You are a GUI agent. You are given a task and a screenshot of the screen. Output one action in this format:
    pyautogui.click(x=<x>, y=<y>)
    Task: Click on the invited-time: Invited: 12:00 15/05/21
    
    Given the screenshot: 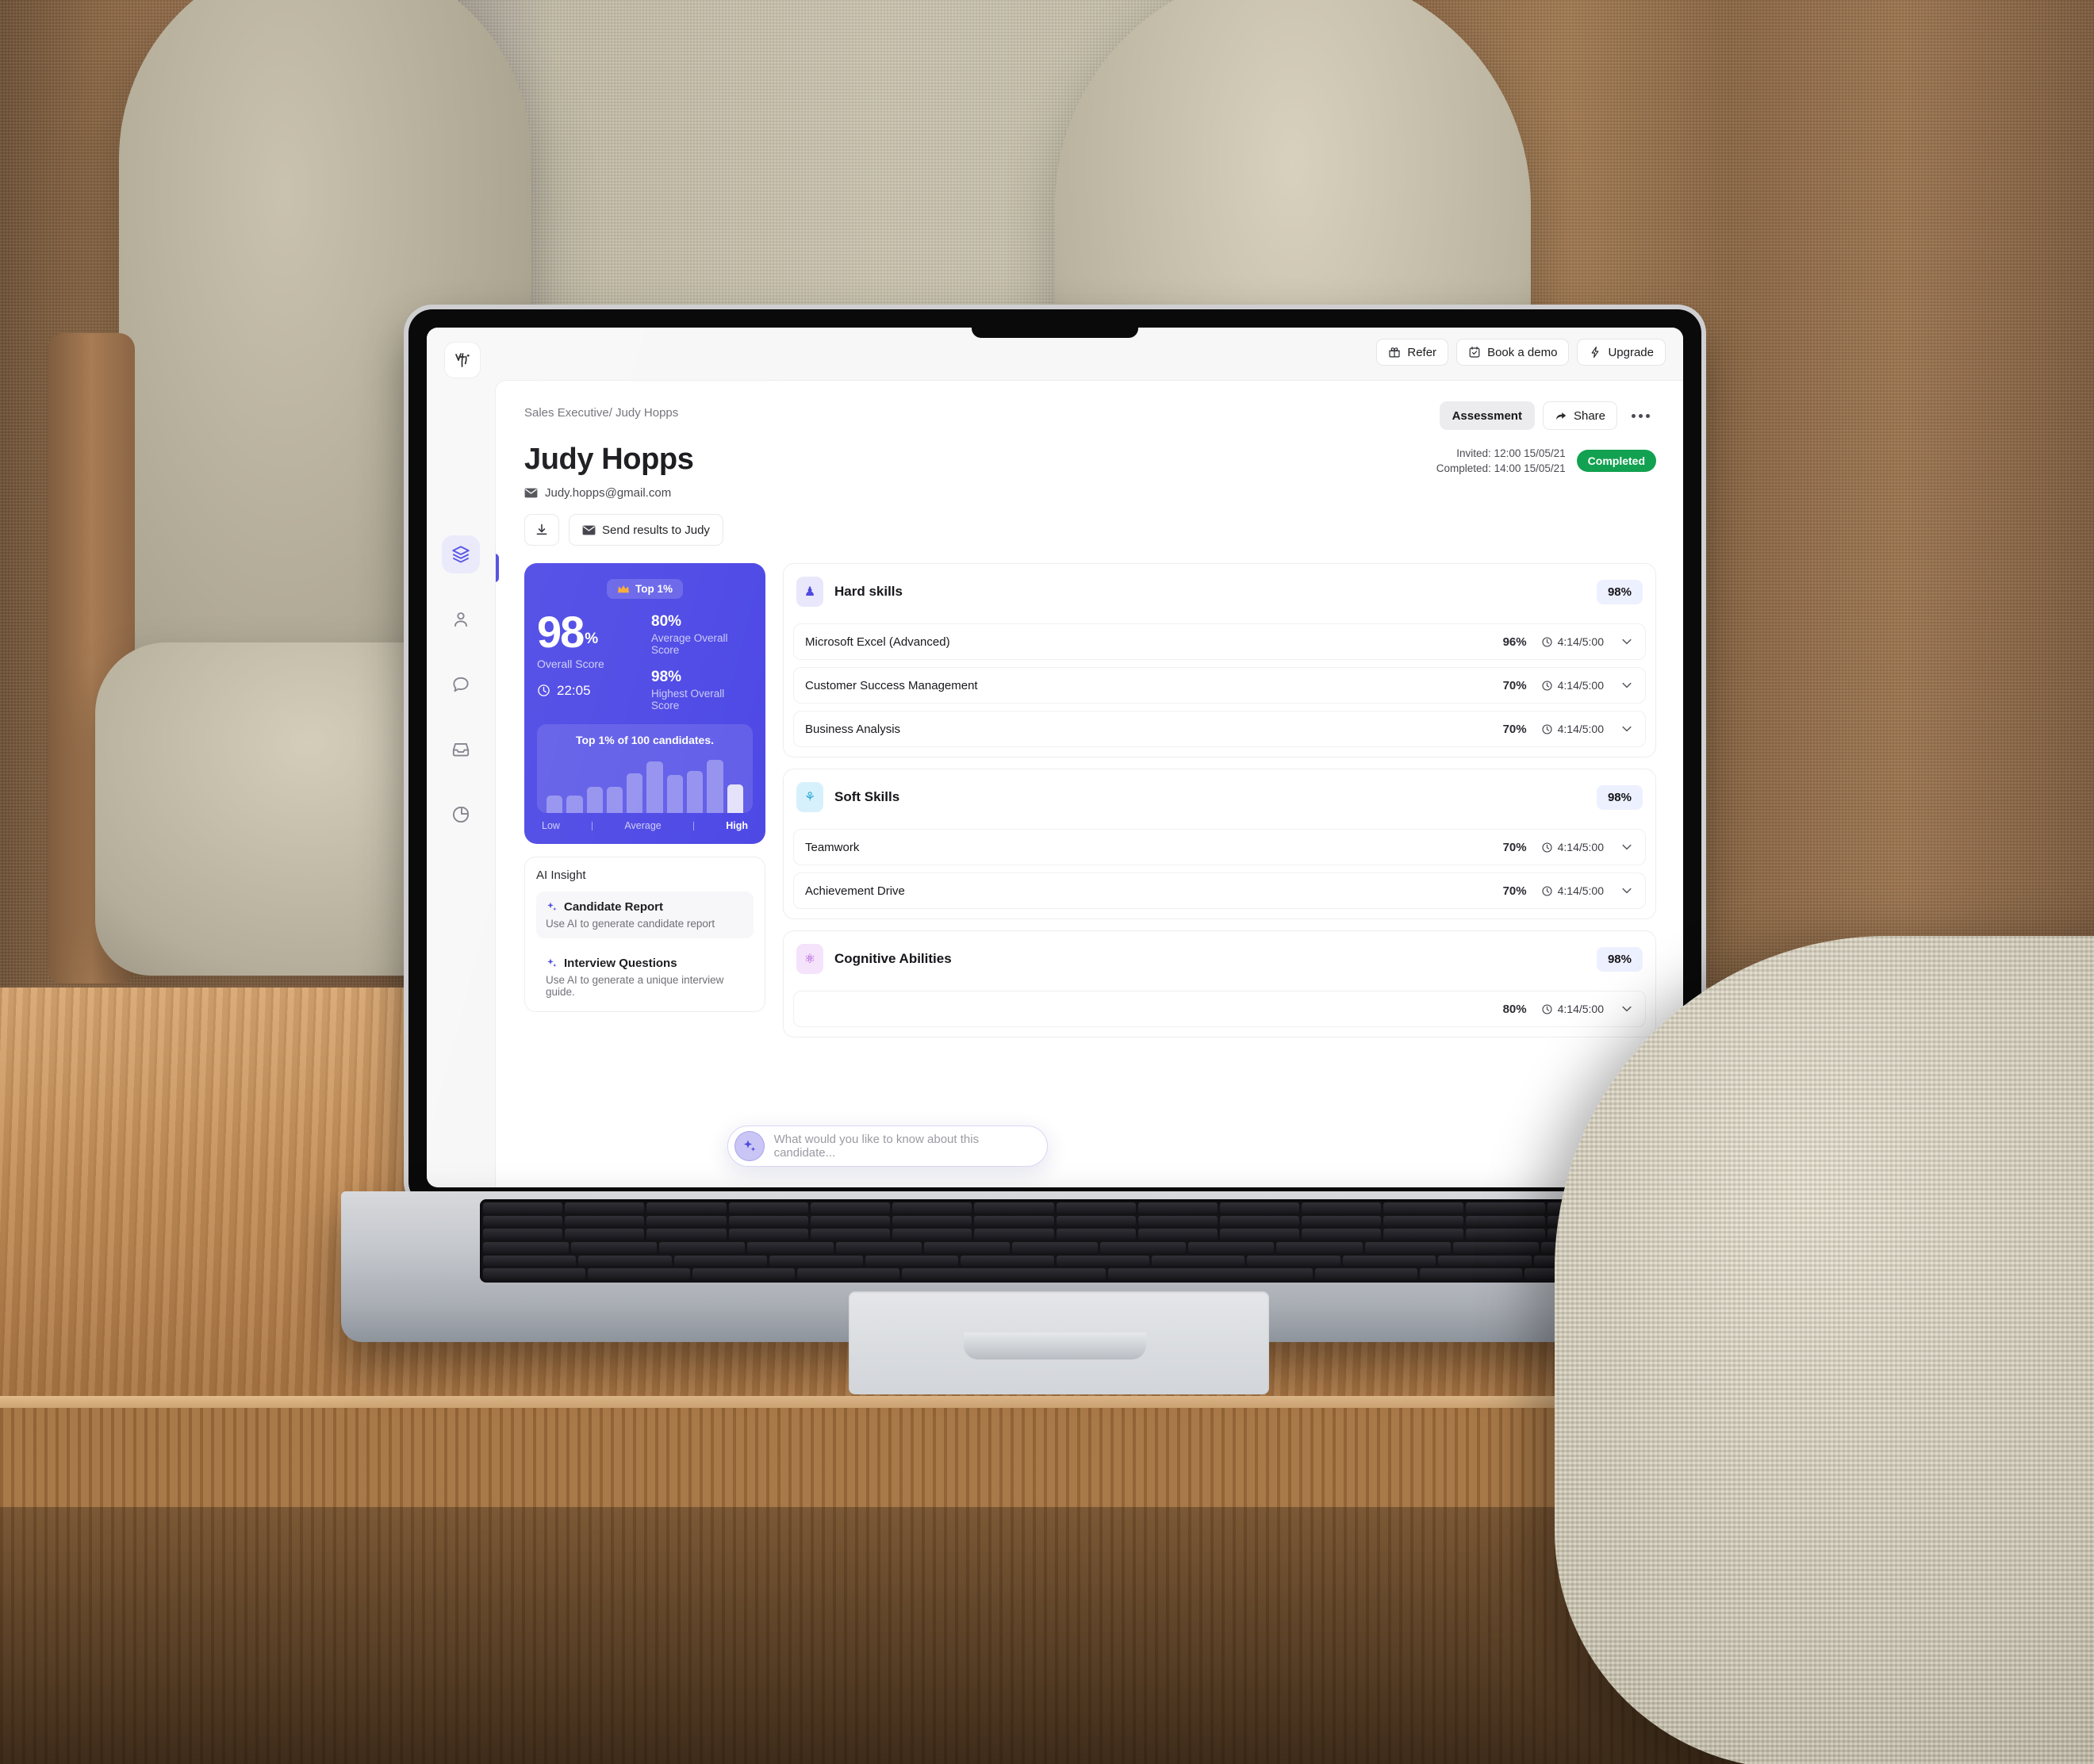 What is the action you would take?
    pyautogui.click(x=1511, y=453)
    